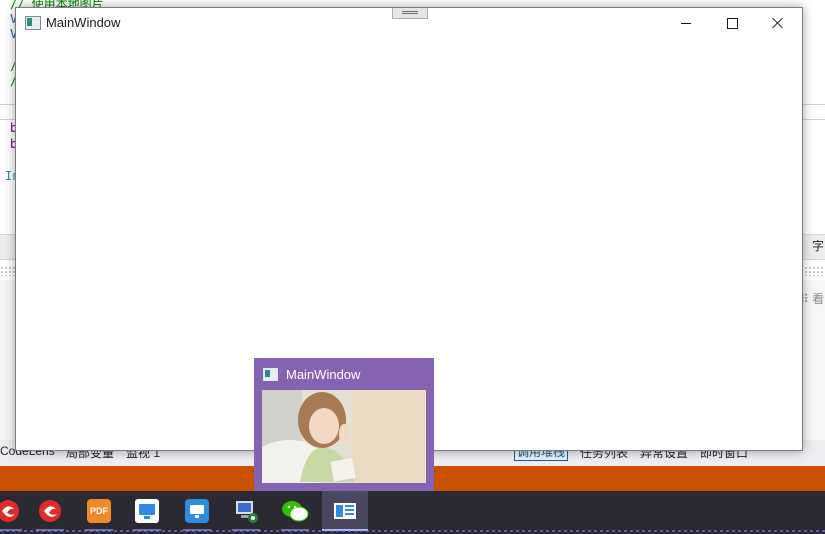  I want to click on window-titlebar: MainWindow, so click(409, 23).